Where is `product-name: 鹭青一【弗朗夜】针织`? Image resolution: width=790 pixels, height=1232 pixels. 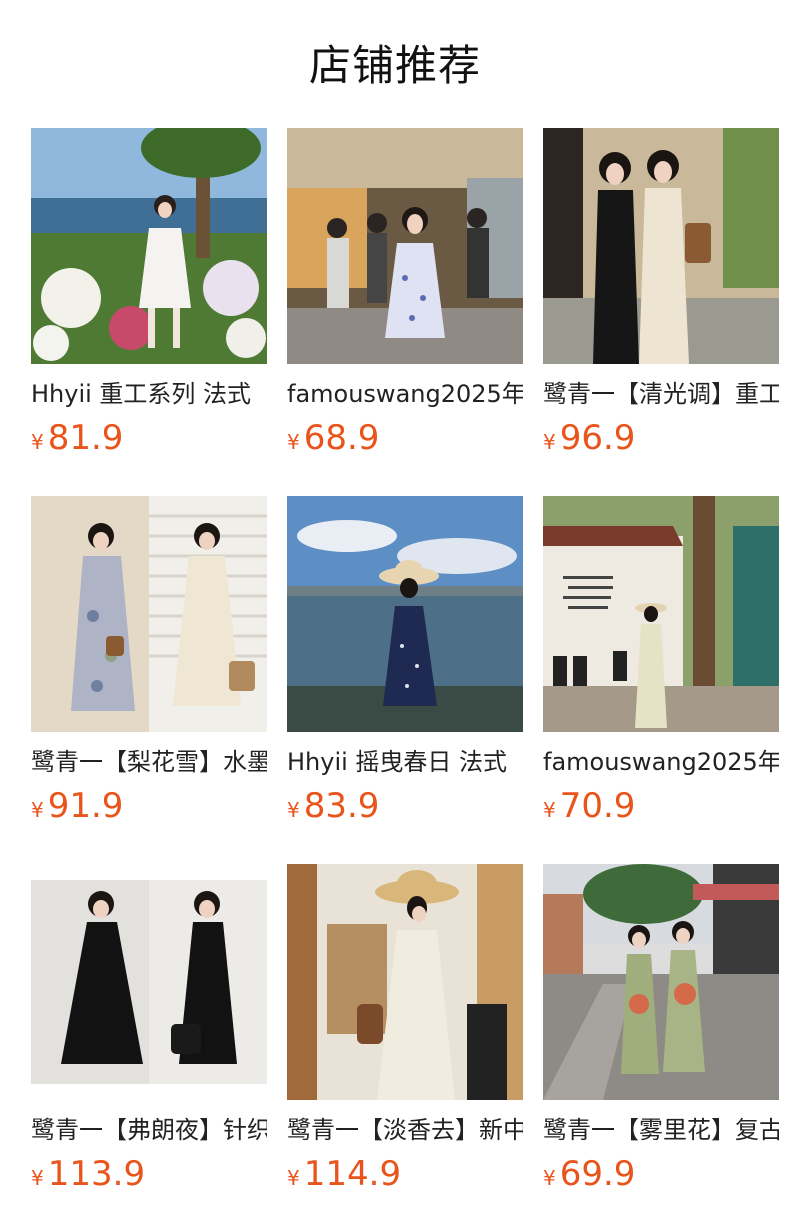 product-name: 鹭青一【弗朗夜】针织 is located at coordinates (149, 1130).